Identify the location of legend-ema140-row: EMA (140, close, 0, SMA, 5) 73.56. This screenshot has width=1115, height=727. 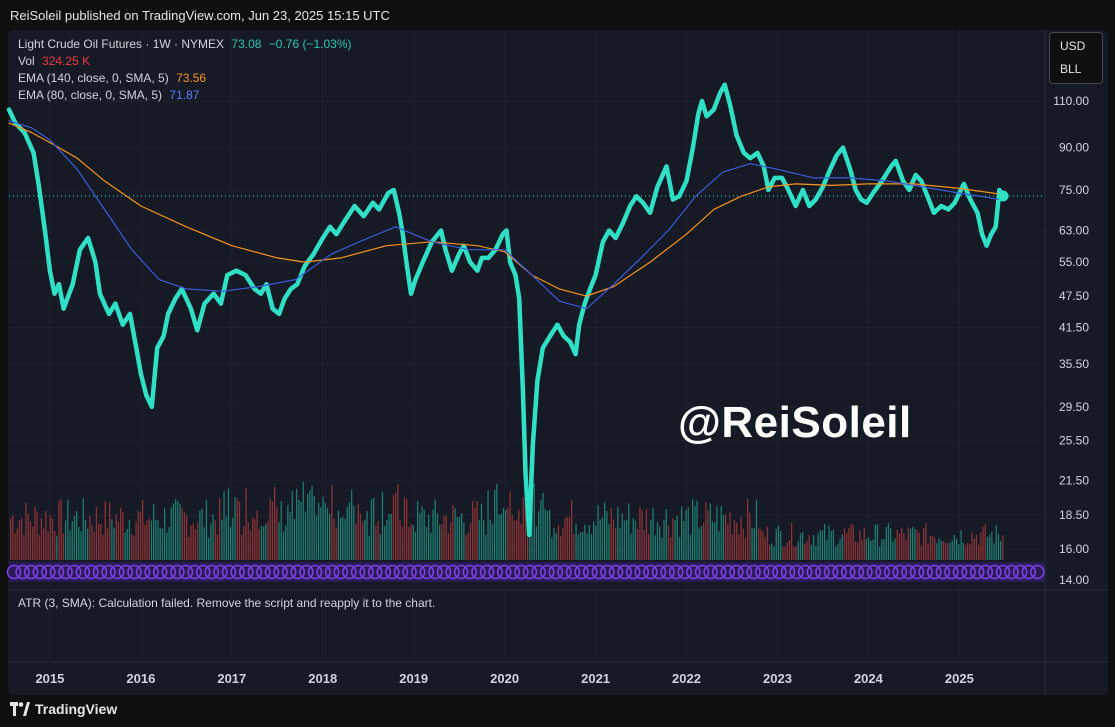
(185, 78).